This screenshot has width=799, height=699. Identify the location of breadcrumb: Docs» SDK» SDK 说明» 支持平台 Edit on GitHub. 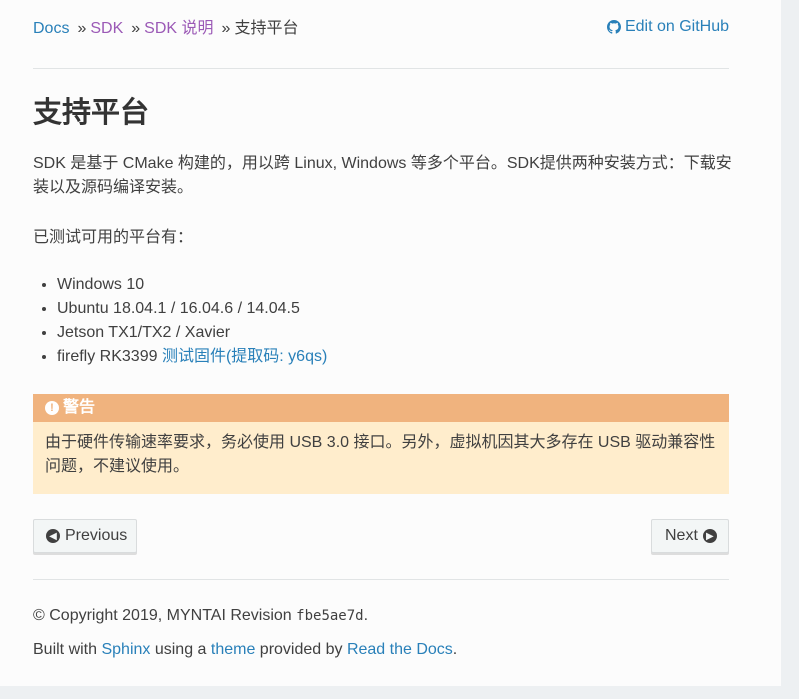
(381, 29).